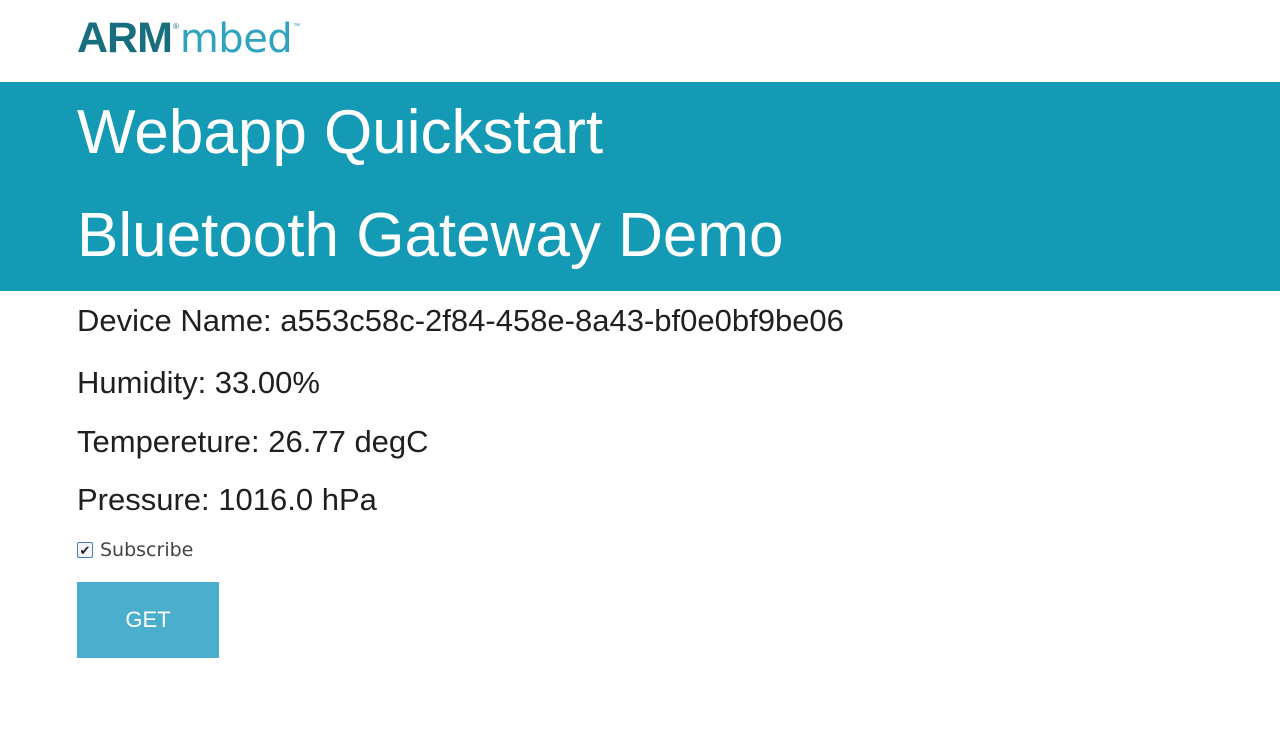 Image resolution: width=1280 pixels, height=729 pixels. Describe the element at coordinates (125, 38) in the screenshot. I see `logo-arm-text: ARM` at that location.